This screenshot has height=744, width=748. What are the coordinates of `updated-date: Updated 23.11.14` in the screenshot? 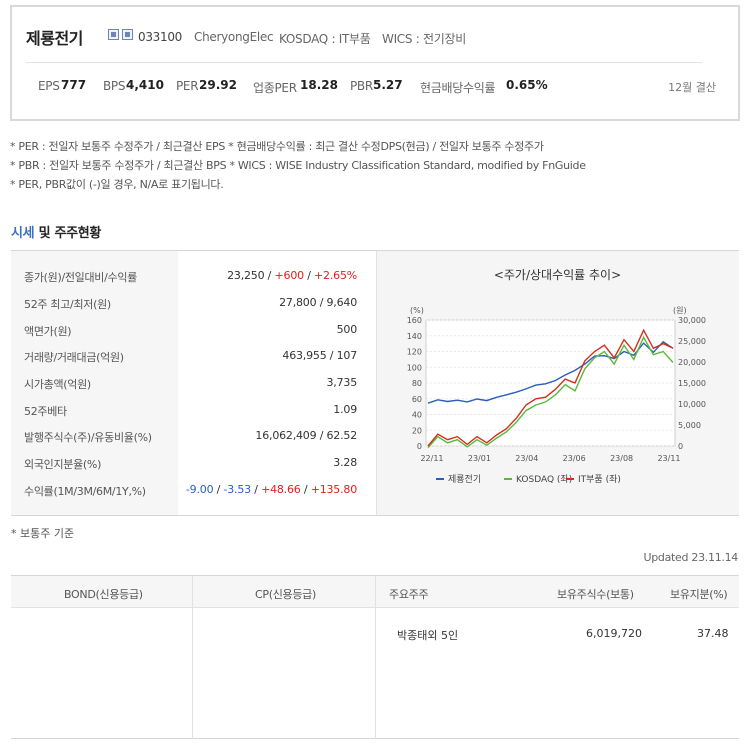 It's located at (690, 557).